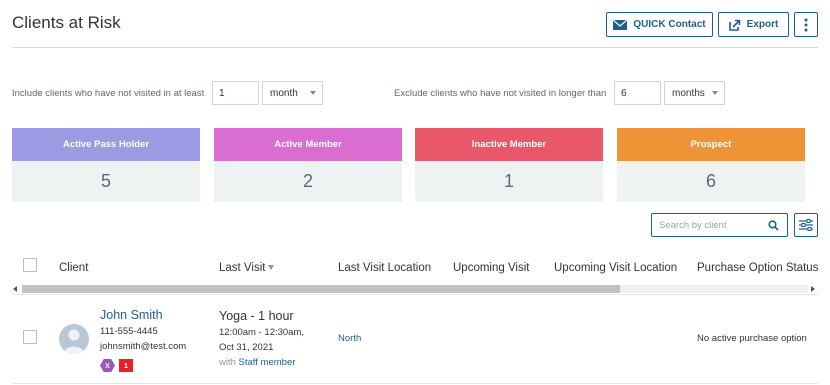  I want to click on column-header-upcoming-visit-location: Upcoming Visit Location, so click(615, 268).